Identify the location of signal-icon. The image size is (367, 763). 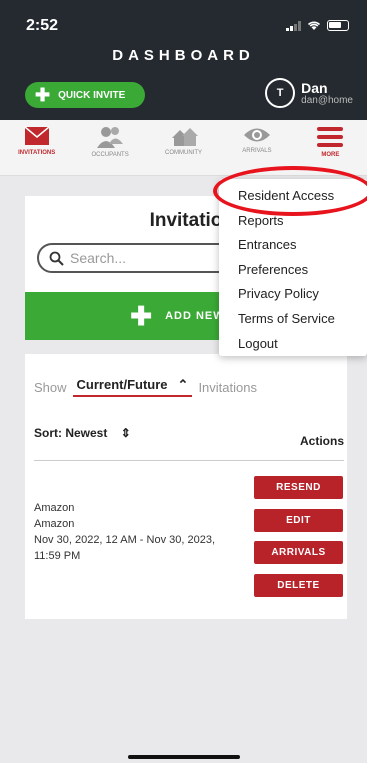
(293, 25).